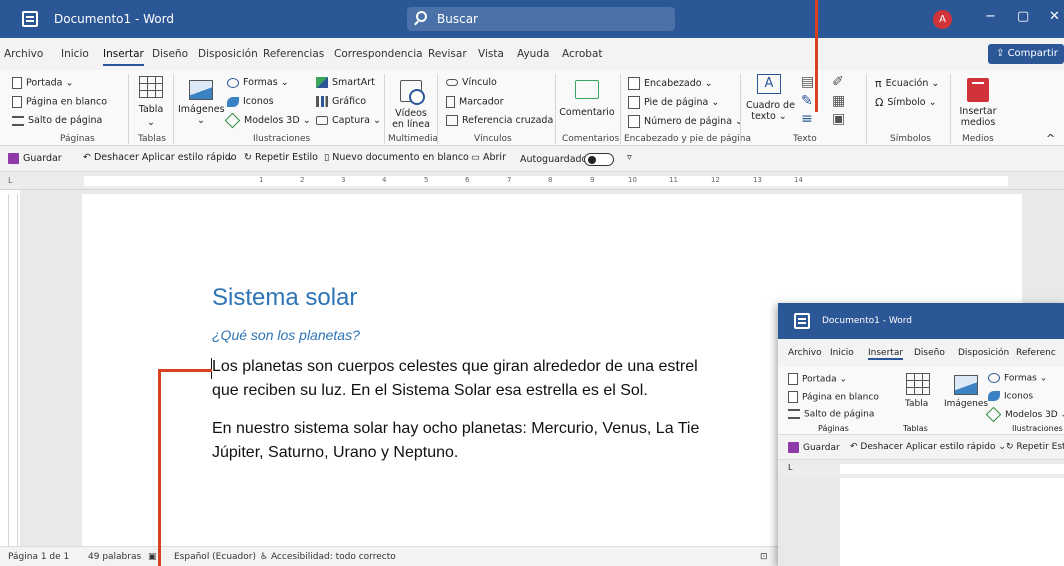 The height and width of the screenshot is (566, 1064). Describe the element at coordinates (673, 102) in the screenshot. I see `pie-de-pagina-button: Pie de página ⌄` at that location.